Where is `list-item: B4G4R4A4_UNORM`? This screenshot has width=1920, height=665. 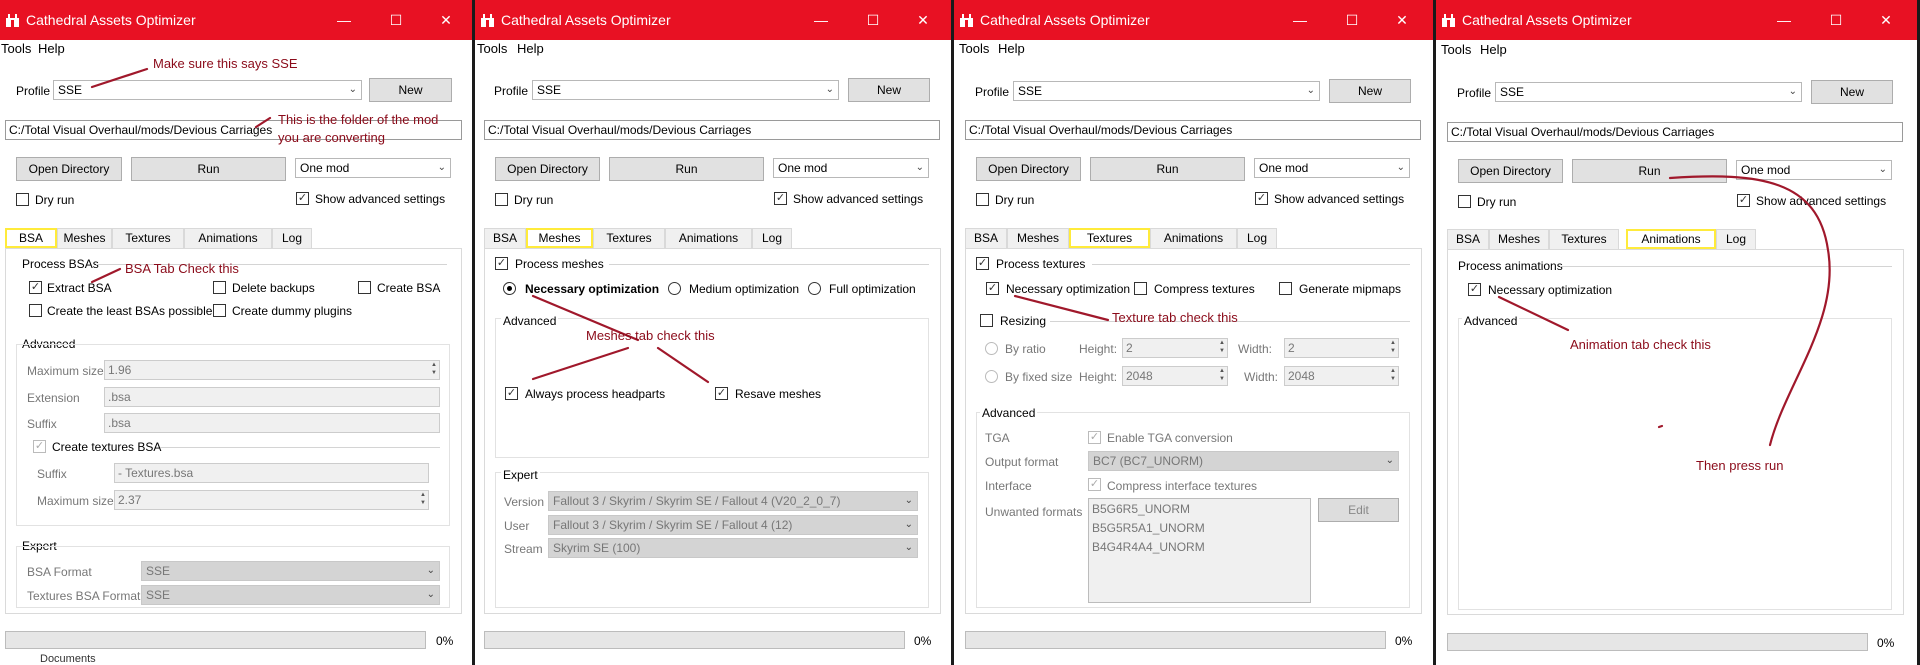 list-item: B4G4R4A4_UNORM is located at coordinates (1199, 549).